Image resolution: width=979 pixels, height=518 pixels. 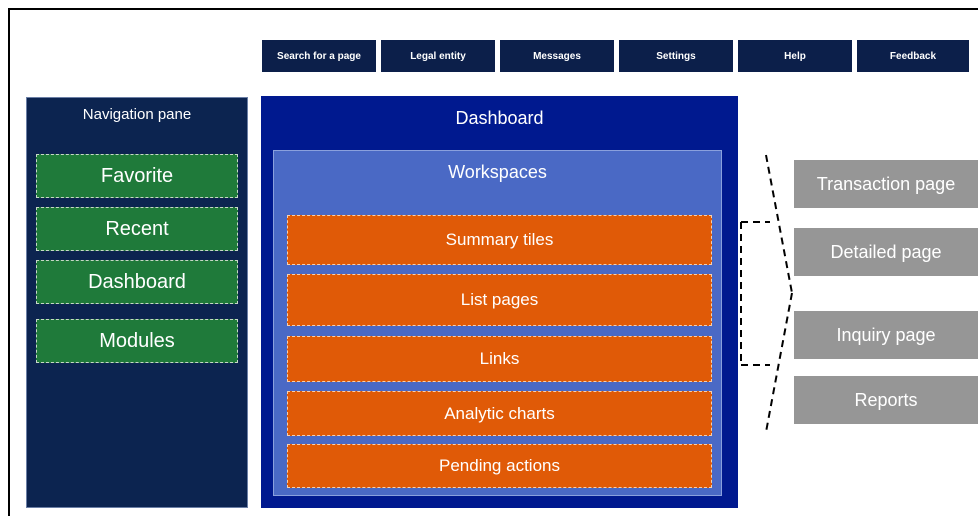 I want to click on transaction-page-box: Transaction page, so click(x=886, y=184).